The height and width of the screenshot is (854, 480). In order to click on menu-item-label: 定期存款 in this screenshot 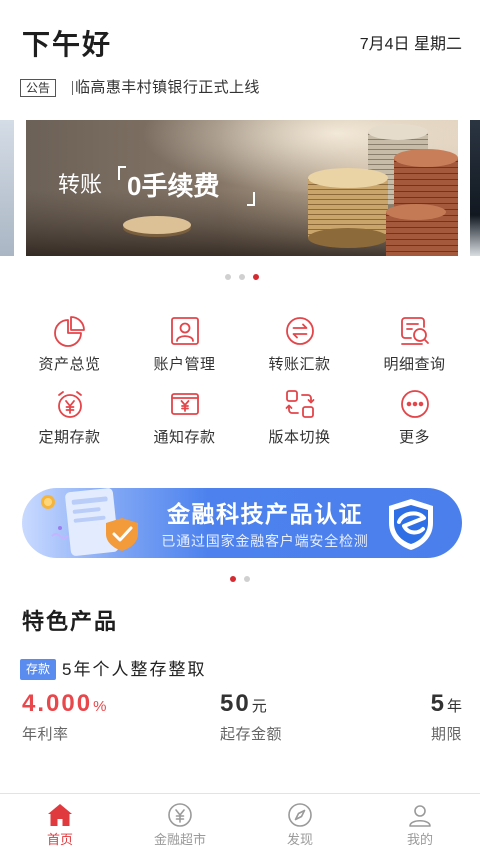, I will do `click(69, 437)`.